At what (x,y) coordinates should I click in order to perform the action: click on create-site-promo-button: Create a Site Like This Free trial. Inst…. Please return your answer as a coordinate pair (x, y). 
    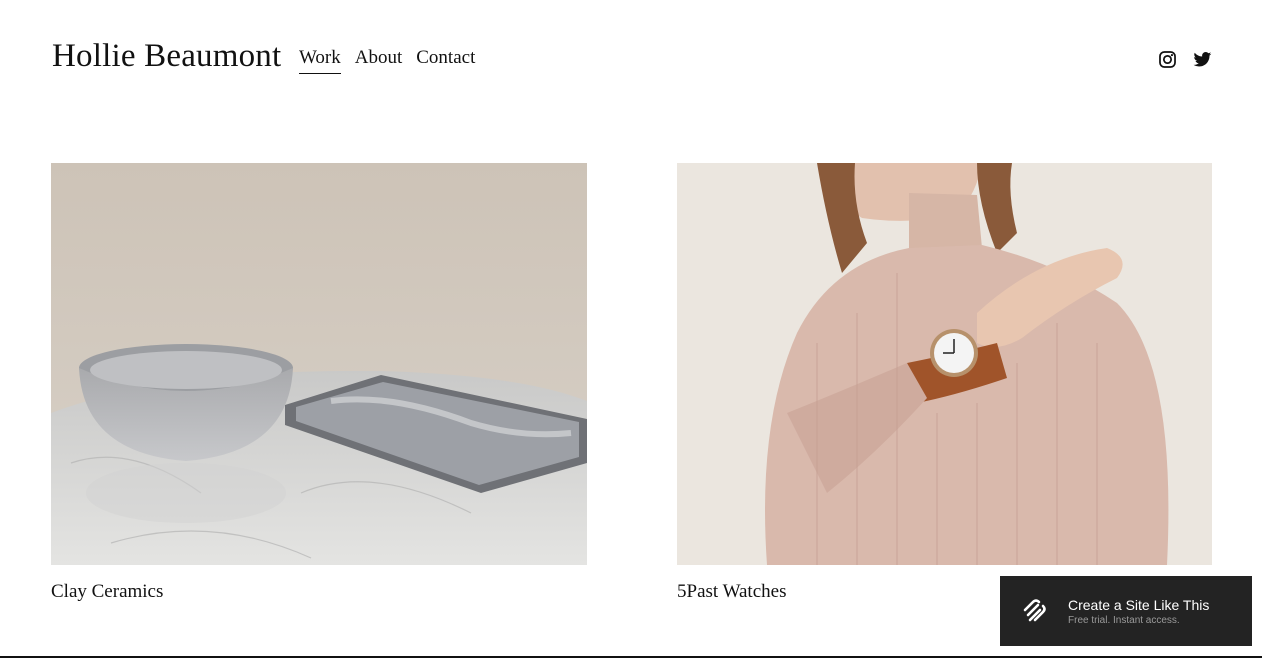
    Looking at the image, I should click on (1126, 611).